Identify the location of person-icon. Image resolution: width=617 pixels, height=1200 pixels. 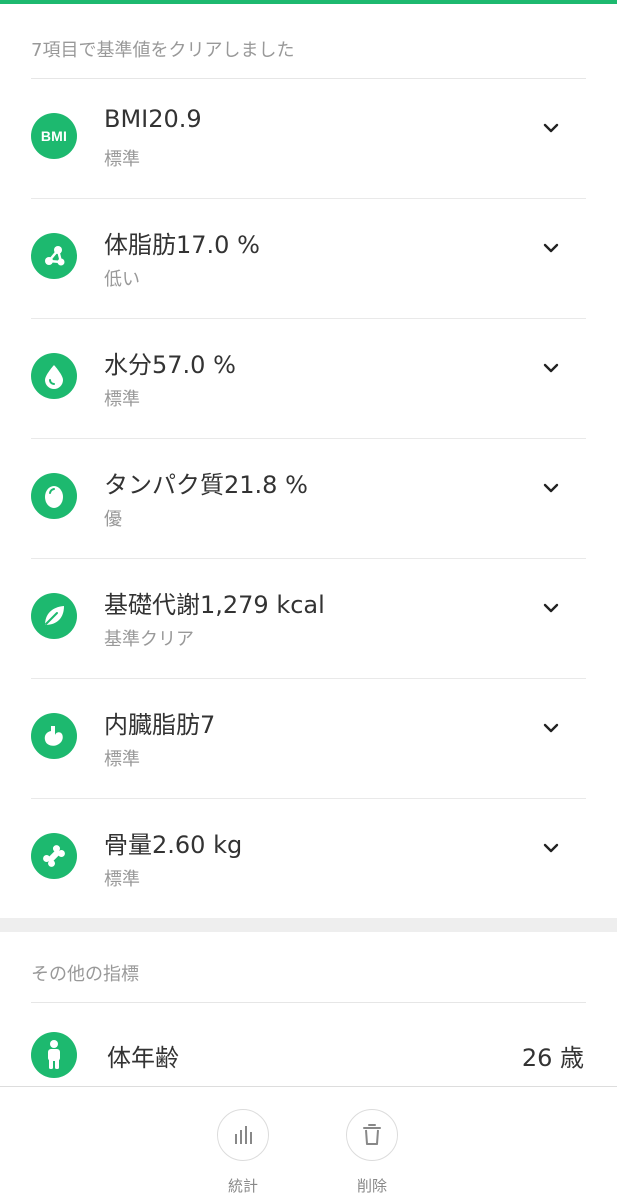
(54, 1055).